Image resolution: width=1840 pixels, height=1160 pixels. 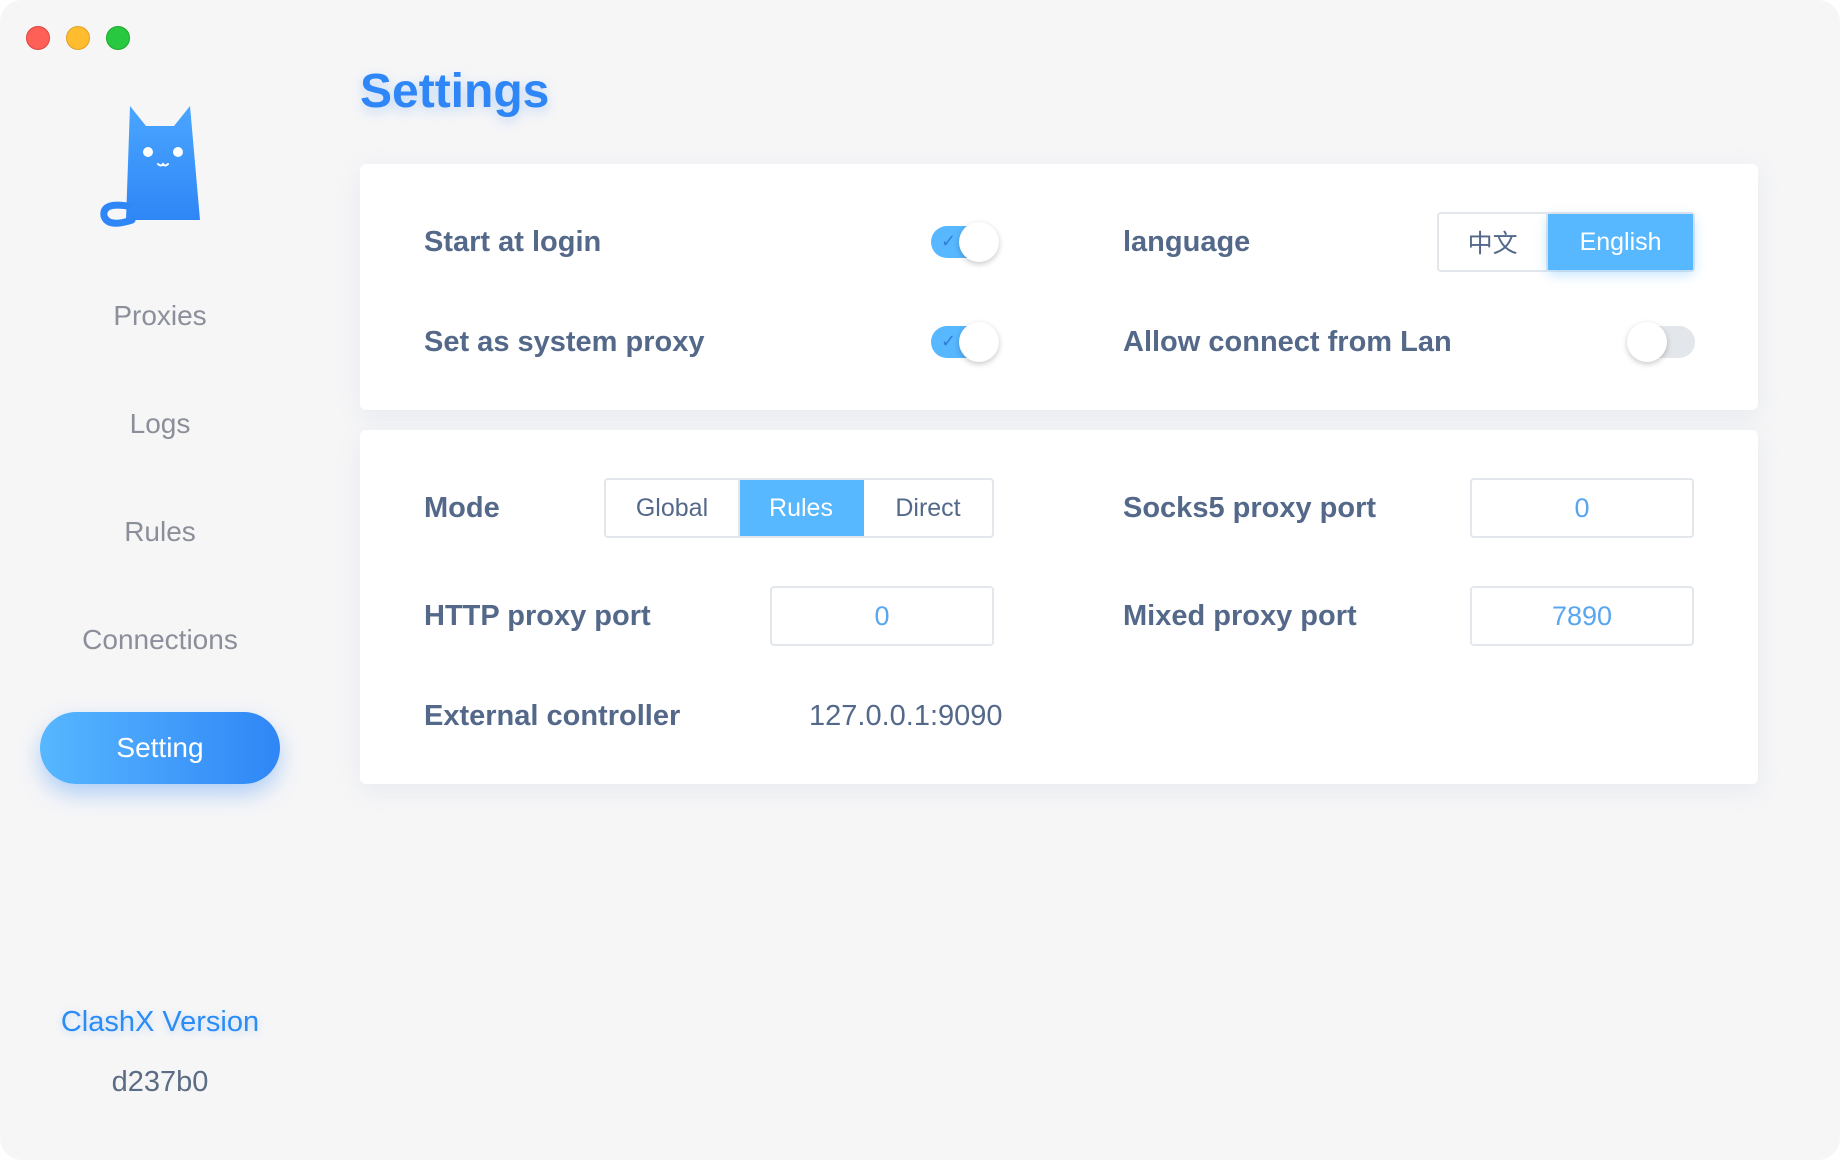 I want to click on mode-option-direct: Direct, so click(x=928, y=508).